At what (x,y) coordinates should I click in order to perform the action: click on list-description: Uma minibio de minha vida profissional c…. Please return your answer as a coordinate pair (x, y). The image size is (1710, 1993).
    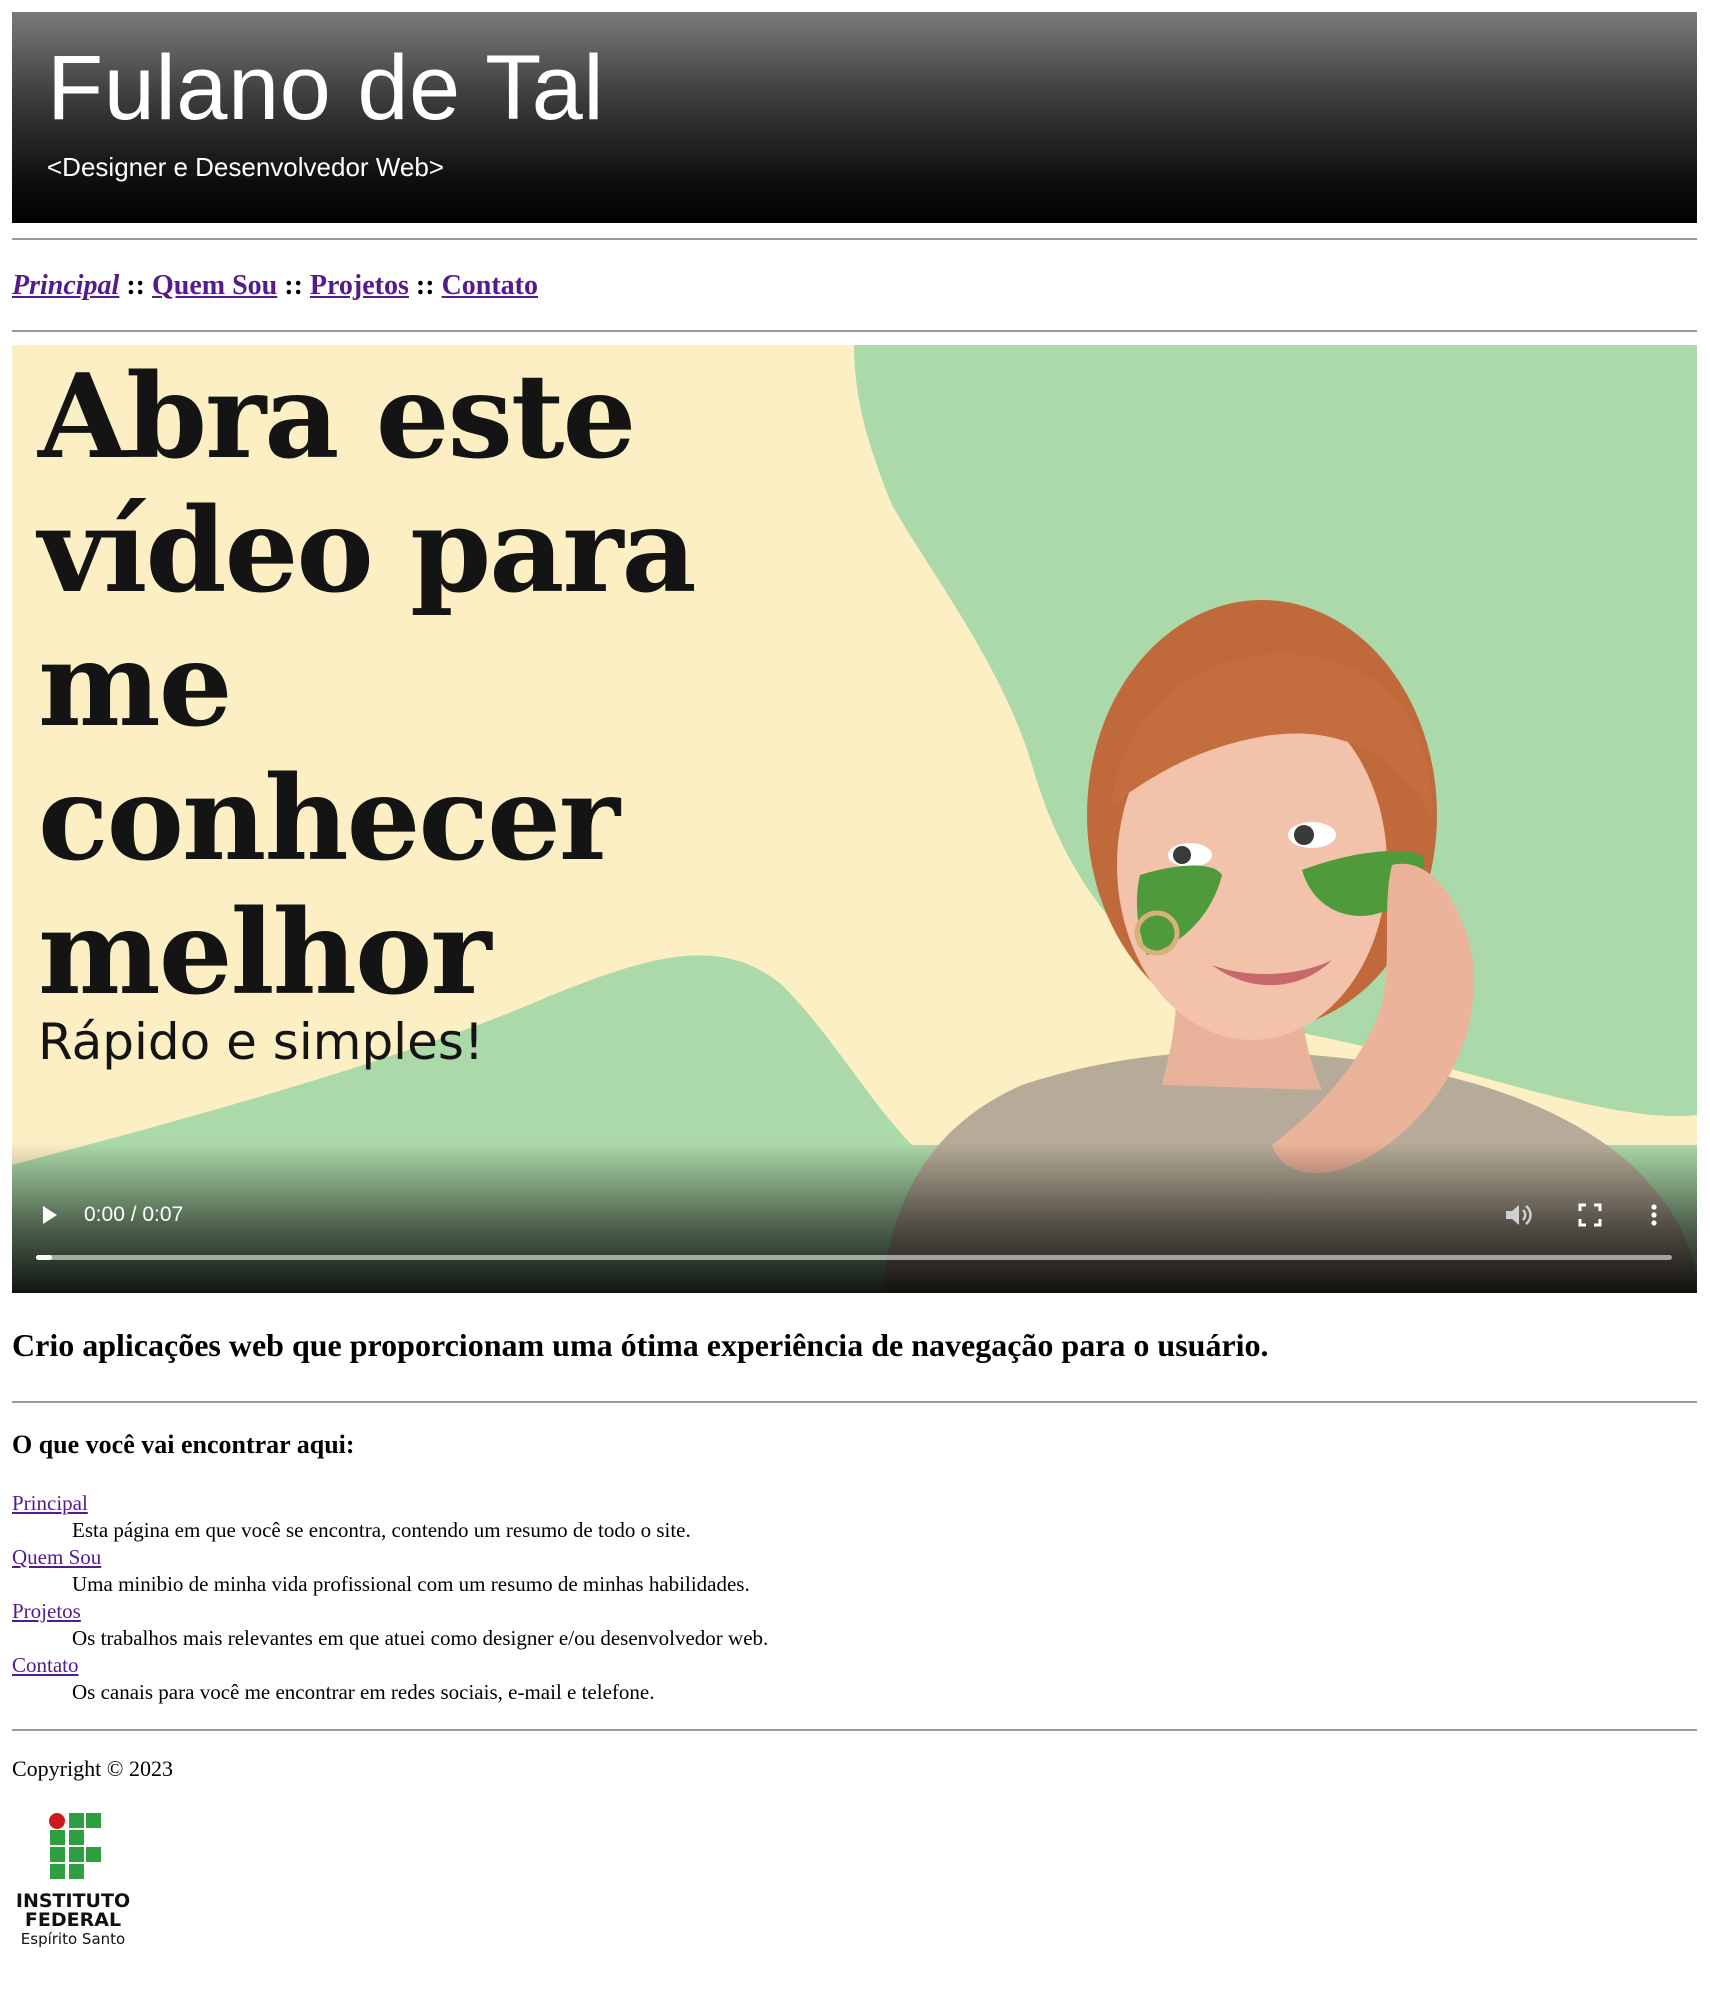
    Looking at the image, I should click on (411, 1584).